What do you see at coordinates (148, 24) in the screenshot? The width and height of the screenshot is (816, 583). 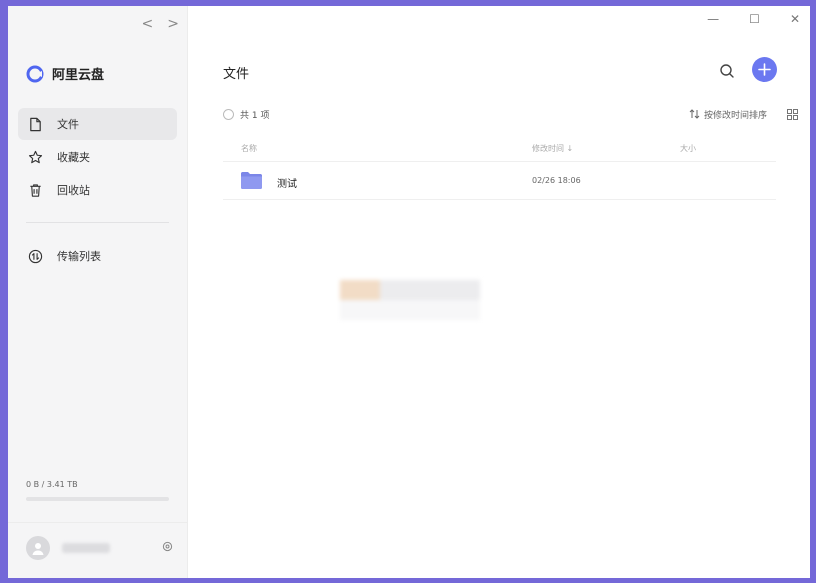 I see `back-button: <` at bounding box center [148, 24].